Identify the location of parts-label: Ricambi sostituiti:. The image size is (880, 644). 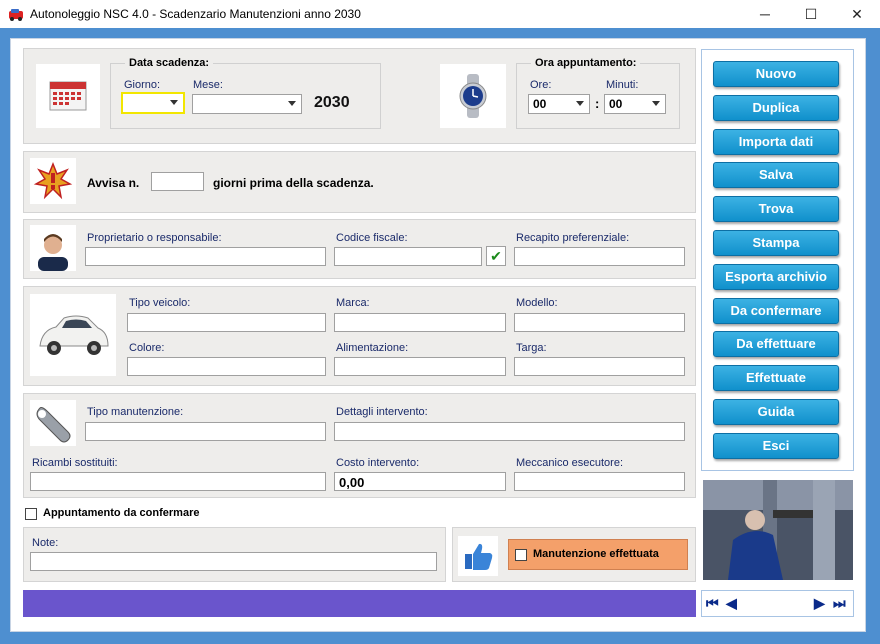
(75, 463).